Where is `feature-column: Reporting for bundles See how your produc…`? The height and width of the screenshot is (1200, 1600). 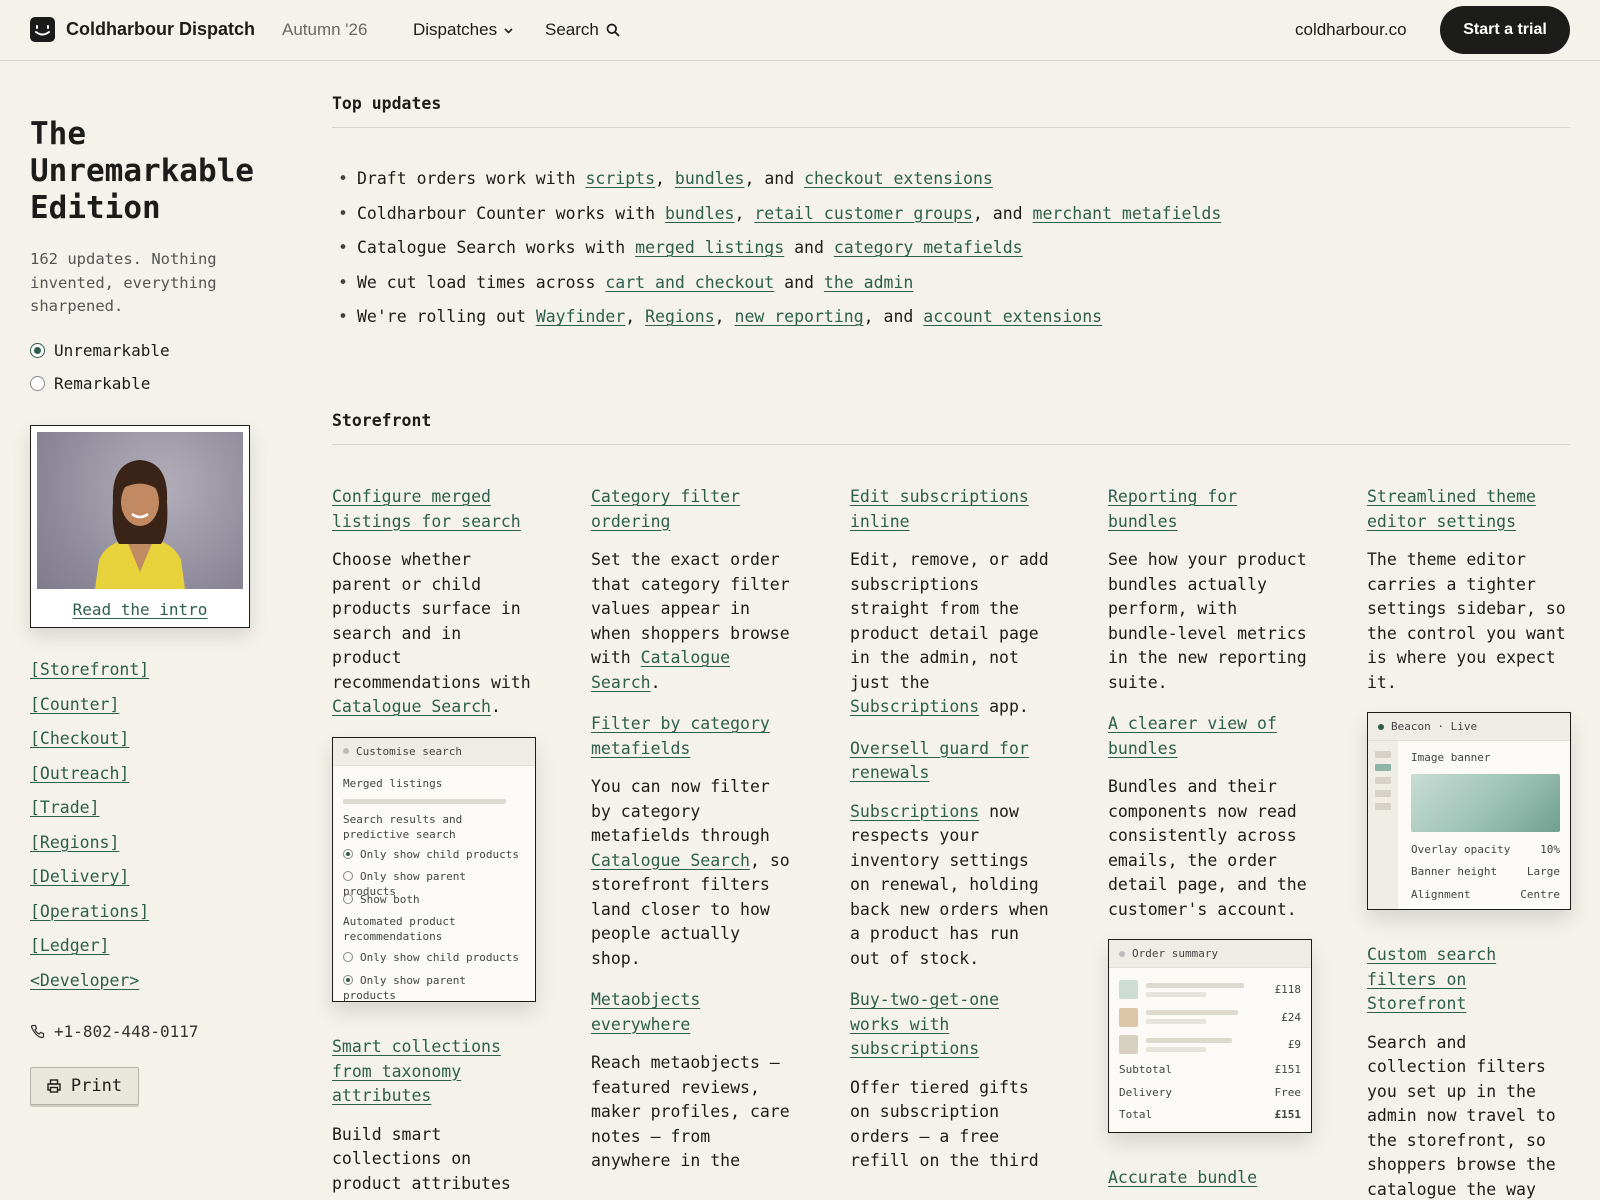
feature-column: Reporting for bundles See how your produc… is located at coordinates (1212, 842).